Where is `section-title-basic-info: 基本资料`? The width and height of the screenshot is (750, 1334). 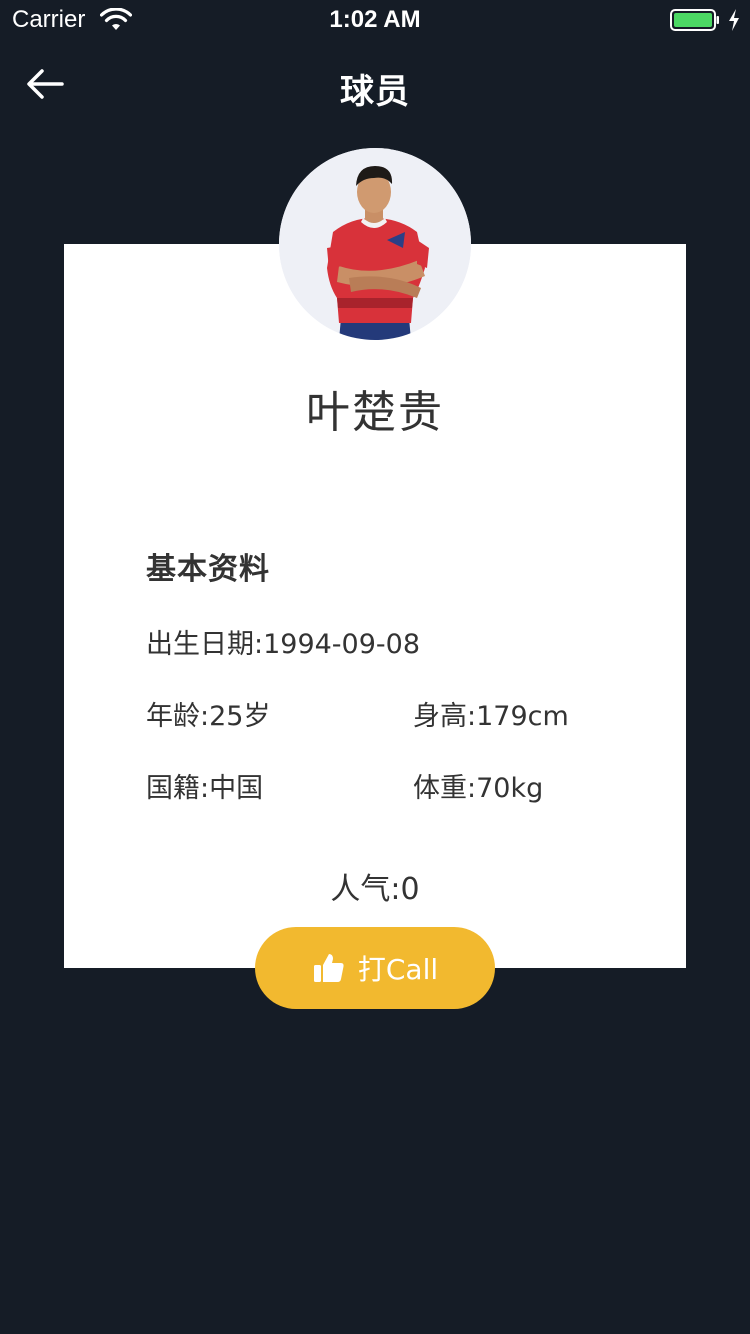
section-title-basic-info: 基本资料 is located at coordinates (208, 569).